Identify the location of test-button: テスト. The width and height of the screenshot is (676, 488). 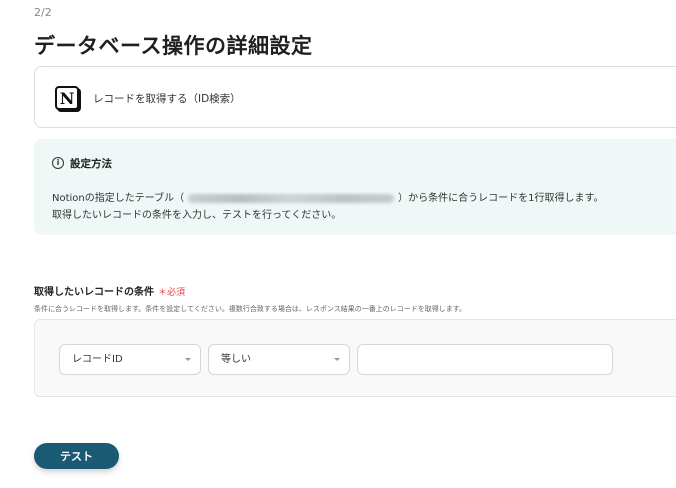
(76, 456).